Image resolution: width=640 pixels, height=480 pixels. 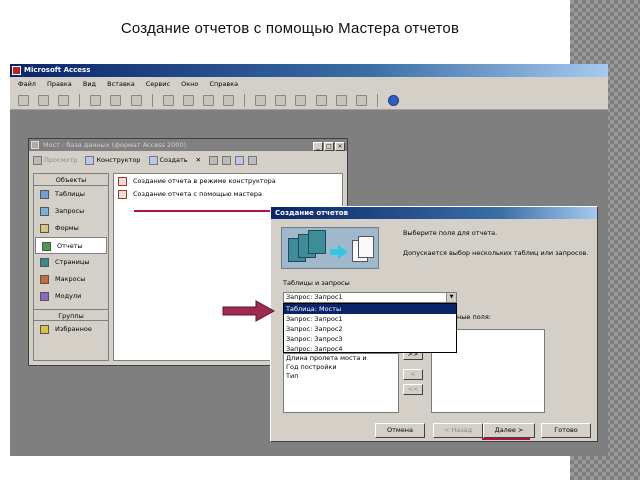 I want to click on print-preview-icon, so click(x=116, y=100).